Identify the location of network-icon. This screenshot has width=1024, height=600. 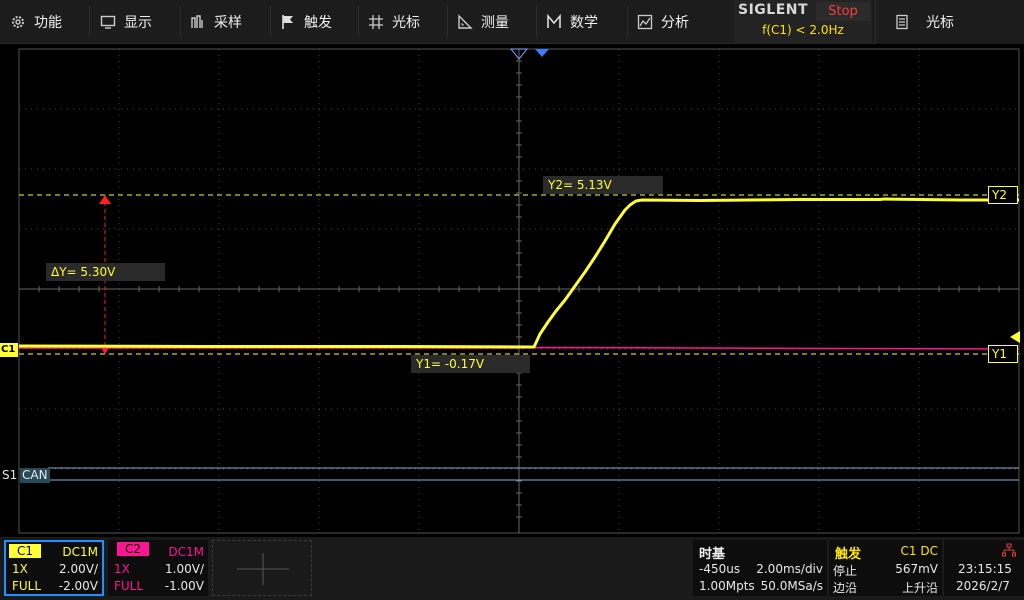
(1009, 550).